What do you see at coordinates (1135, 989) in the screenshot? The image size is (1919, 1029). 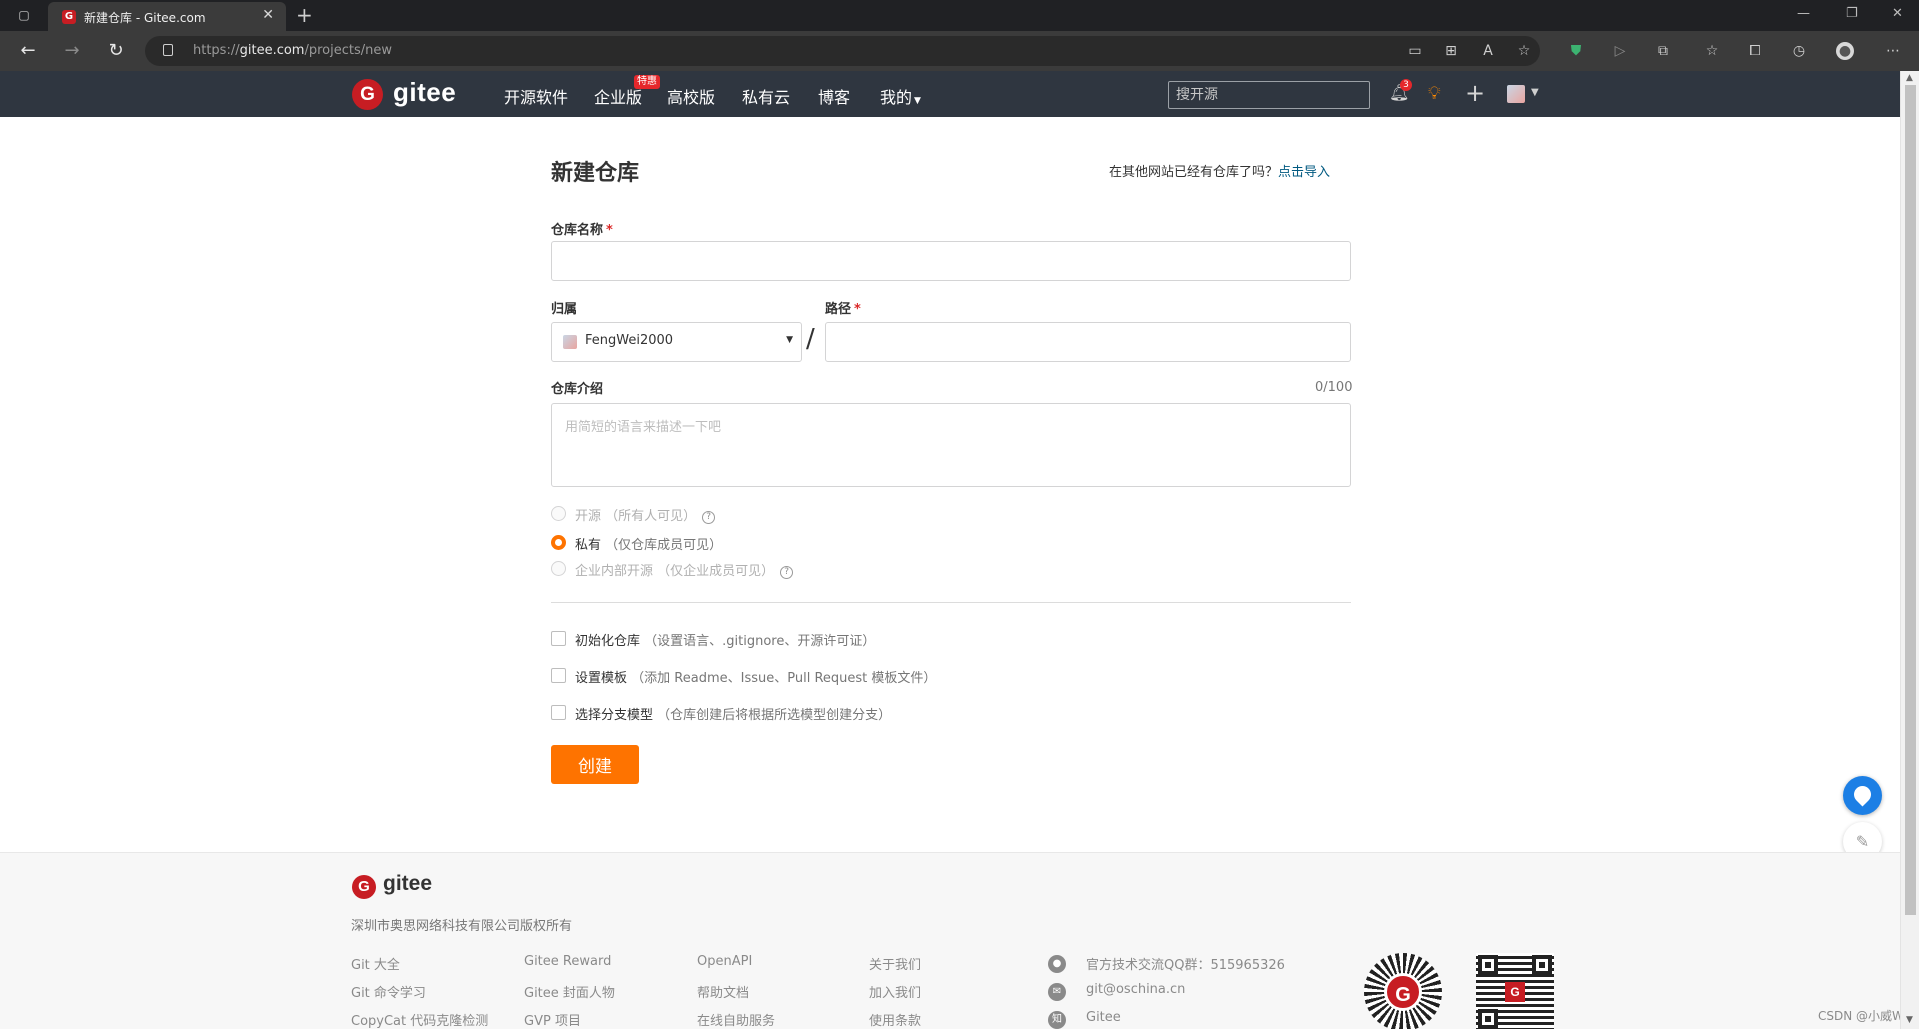 I see `email-text: git@oschina.cn` at bounding box center [1135, 989].